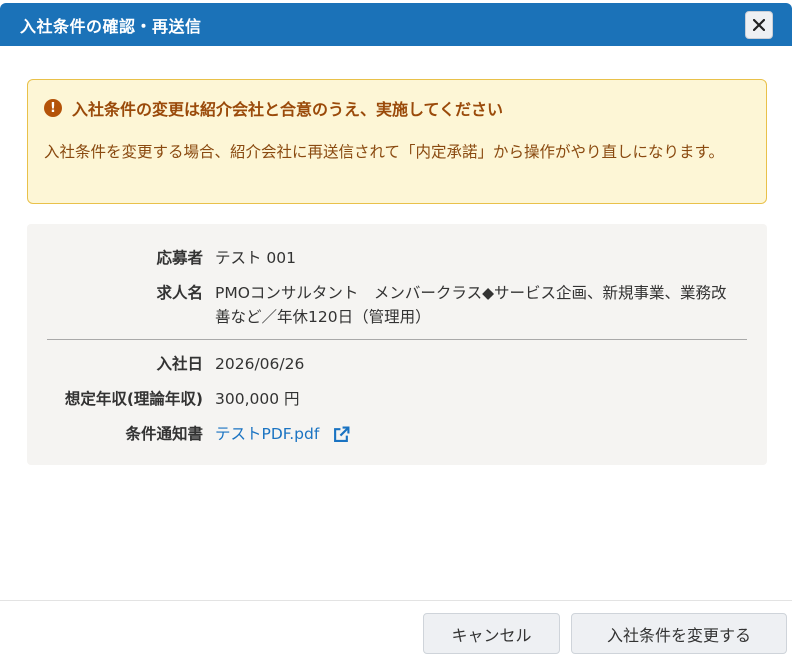 The width and height of the screenshot is (792, 662). What do you see at coordinates (491, 633) in the screenshot?
I see `cancel-button: キャンセル` at bounding box center [491, 633].